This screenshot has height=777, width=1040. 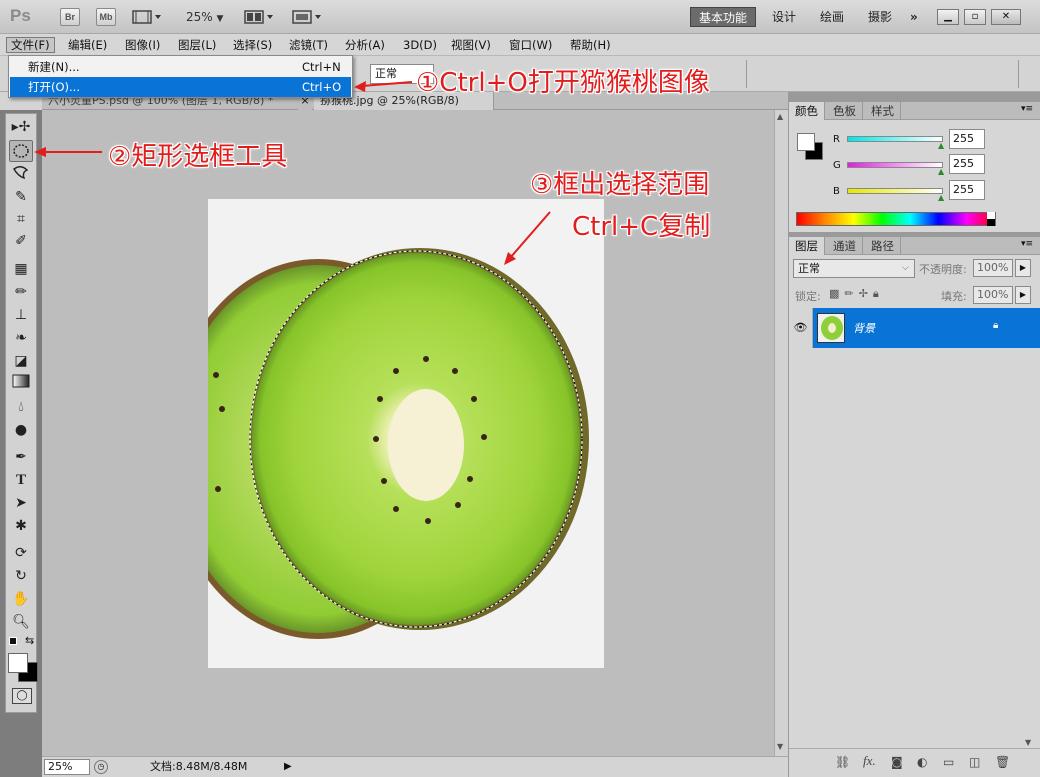 What do you see at coordinates (563, 83) in the screenshot?
I see `annotation-step1: ①Ctrl+O打开猕猴桃图像` at bounding box center [563, 83].